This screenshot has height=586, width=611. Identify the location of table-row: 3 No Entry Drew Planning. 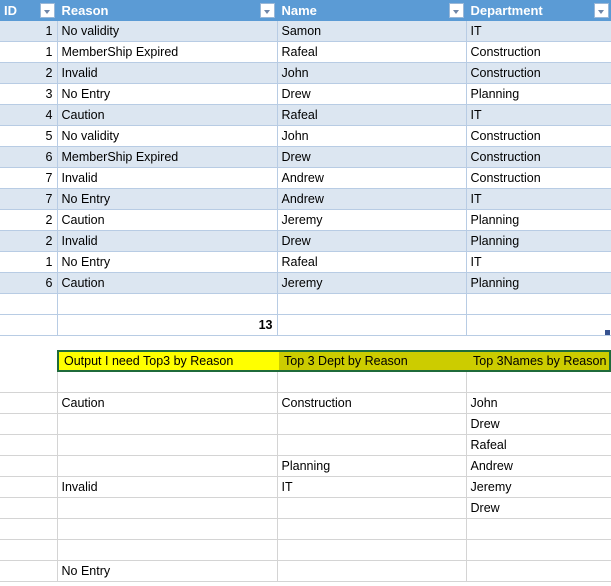
(305, 94).